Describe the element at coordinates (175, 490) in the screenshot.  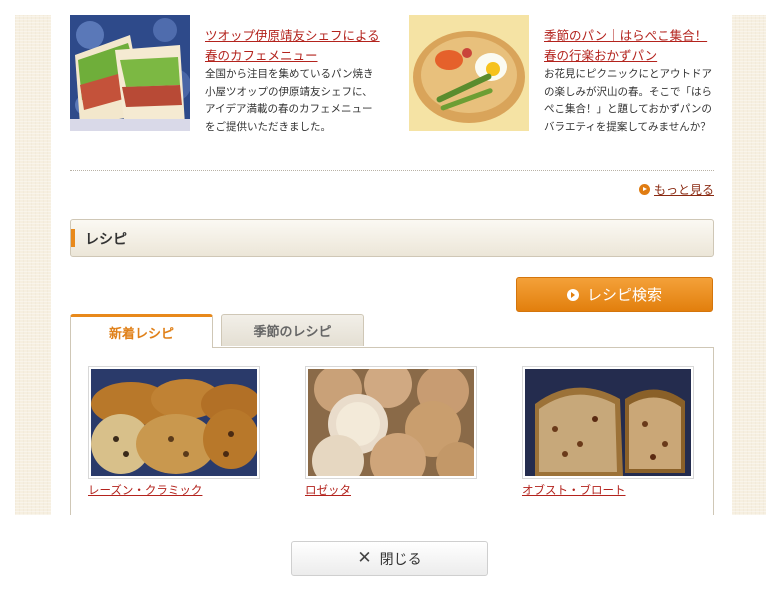
I see `recipe-name: レーズン・クラミック` at that location.